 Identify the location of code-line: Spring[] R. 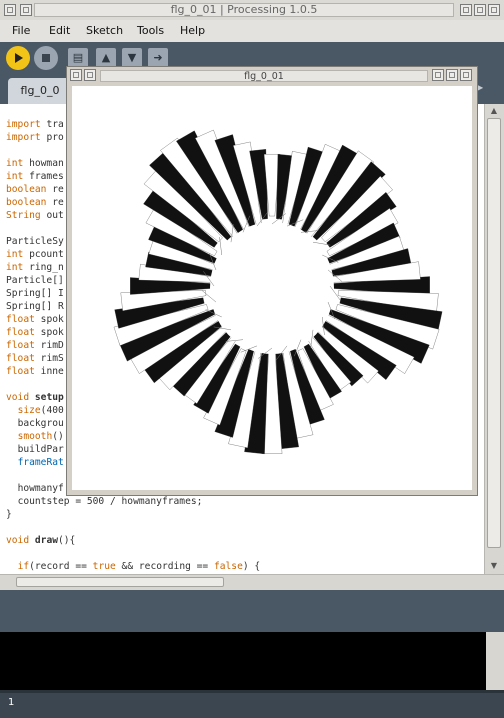
(35, 306).